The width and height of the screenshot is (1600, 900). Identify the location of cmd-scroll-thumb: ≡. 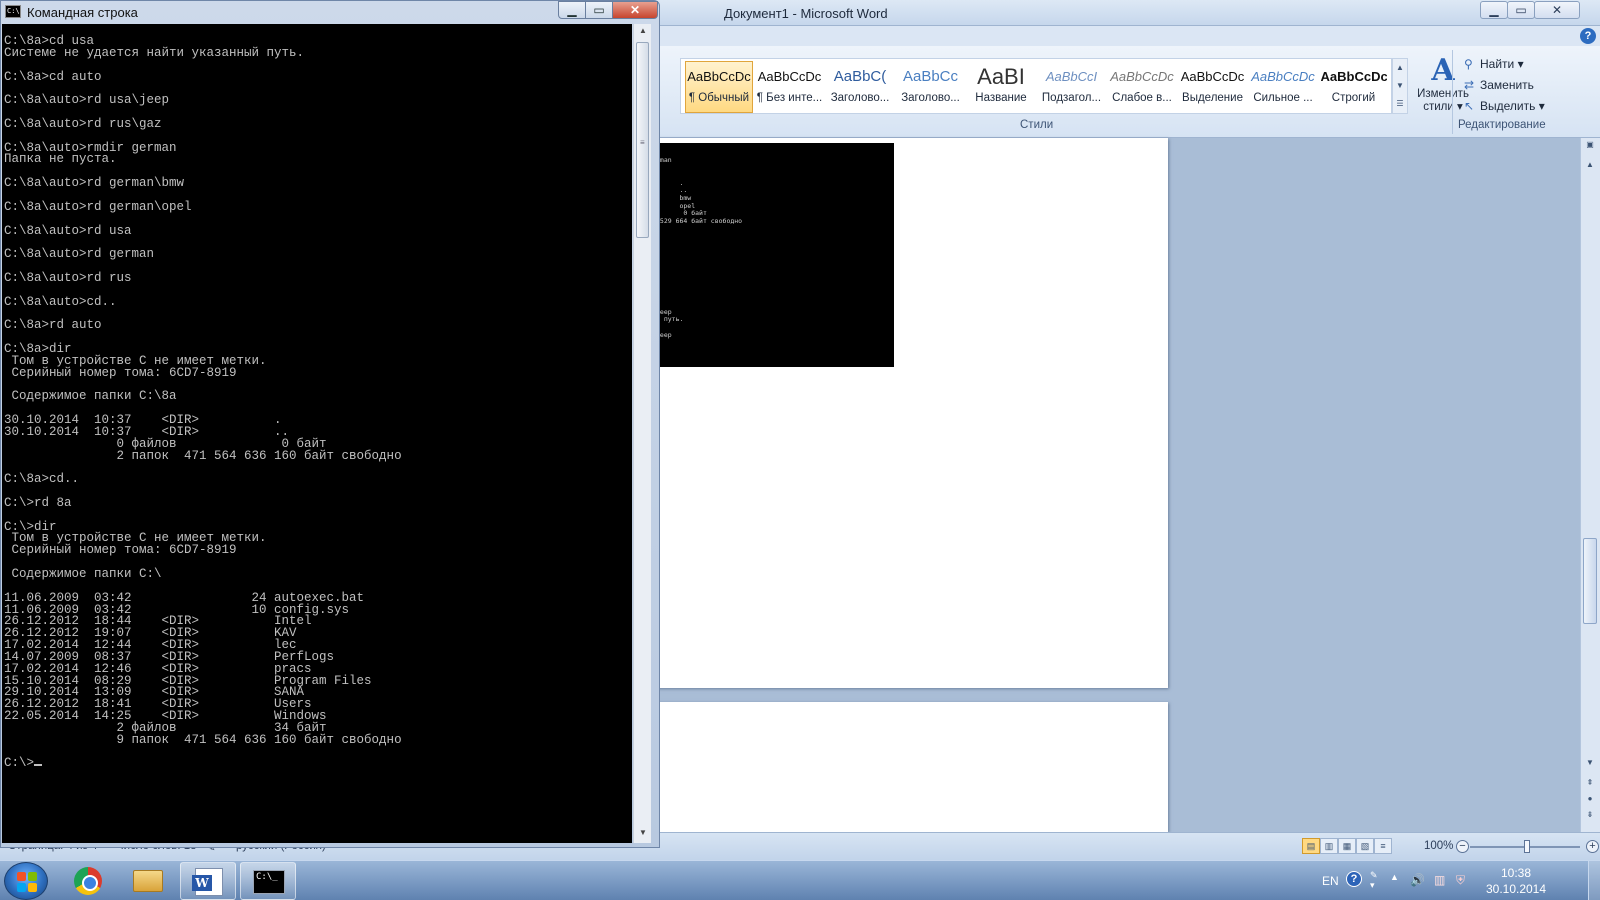
(642, 140).